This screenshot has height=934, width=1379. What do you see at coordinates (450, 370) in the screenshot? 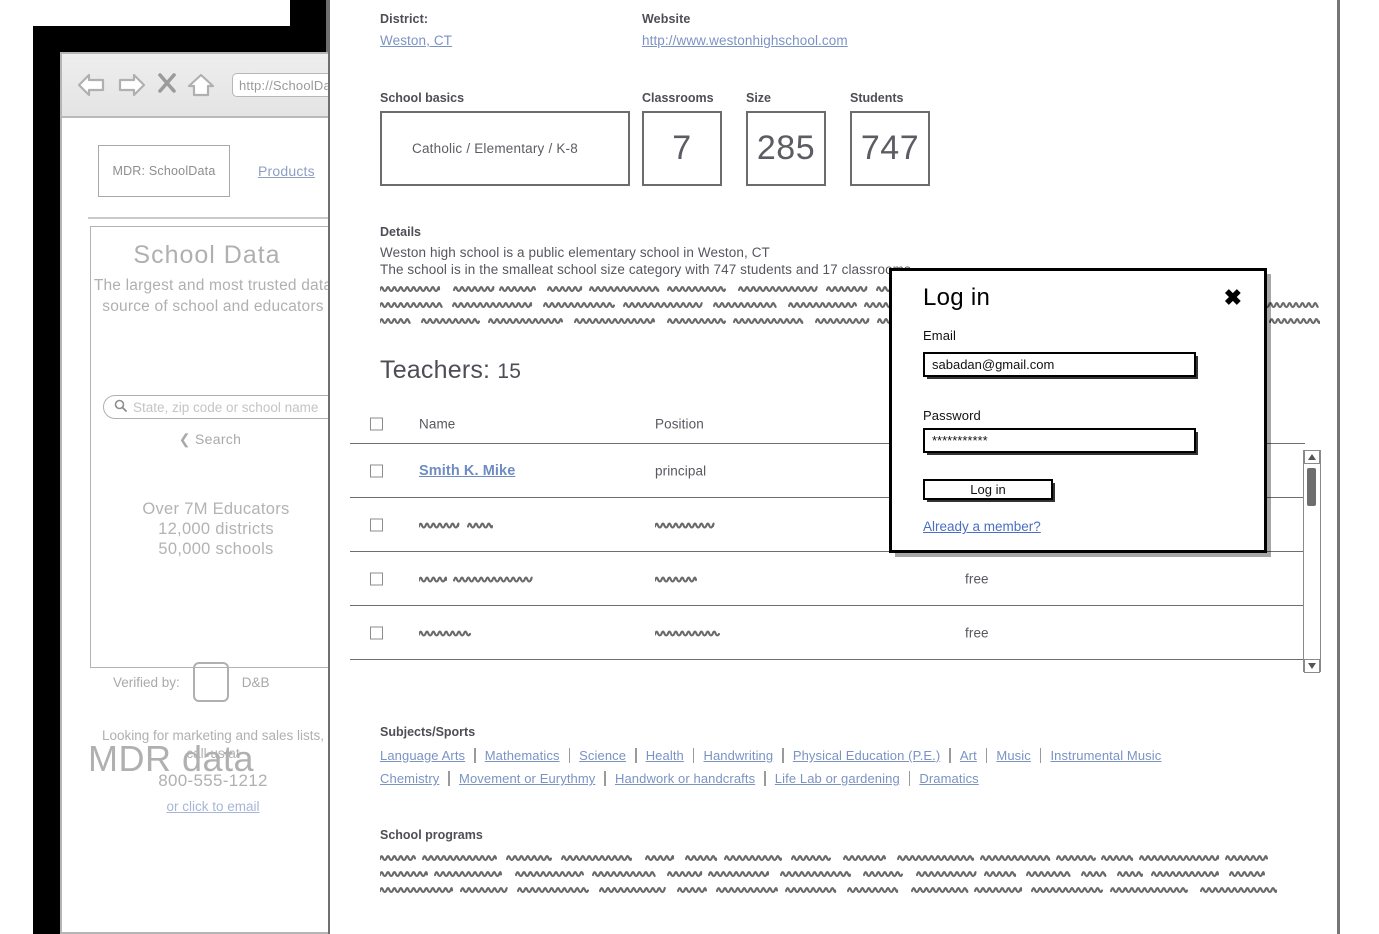
I see `teachers-heading: Teachers: 15` at bounding box center [450, 370].